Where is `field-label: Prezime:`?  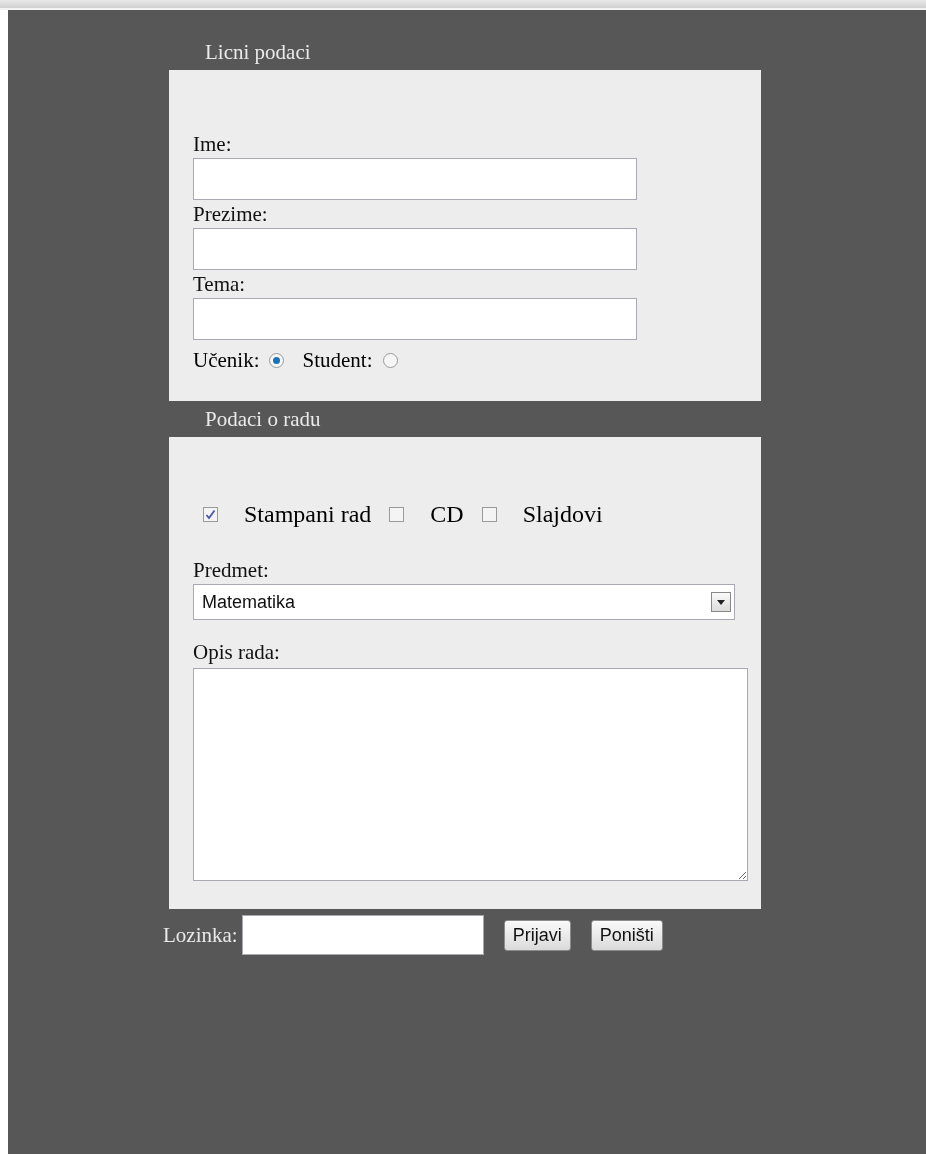
field-label: Prezime: is located at coordinates (231, 214).